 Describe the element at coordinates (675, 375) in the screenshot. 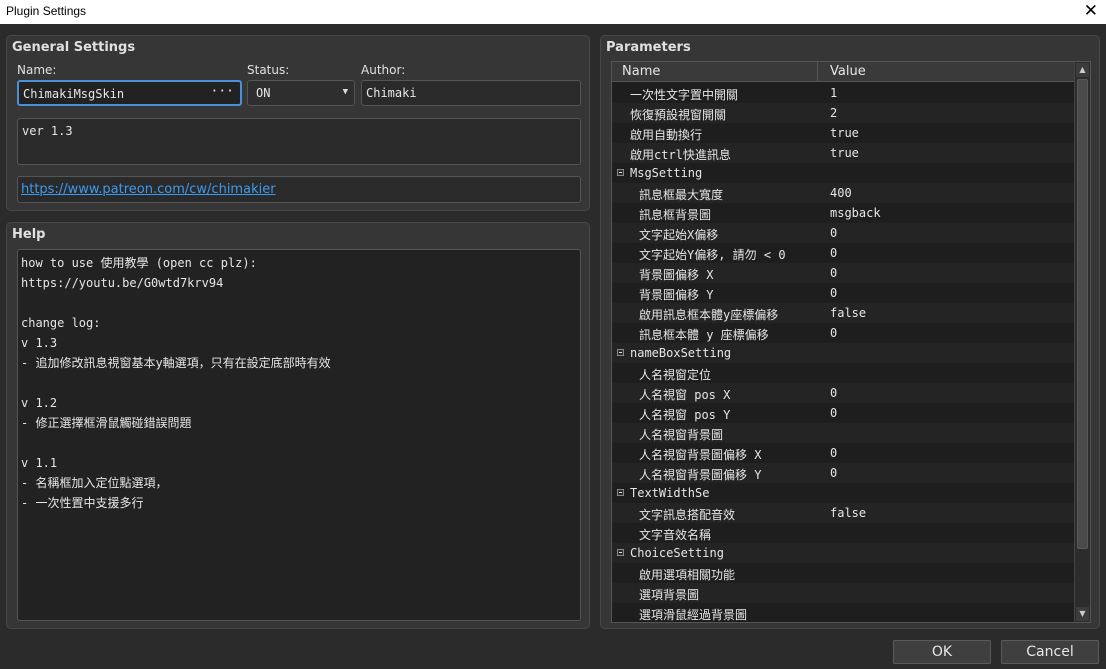

I see `parameter-name: 人名視窗定位` at that location.